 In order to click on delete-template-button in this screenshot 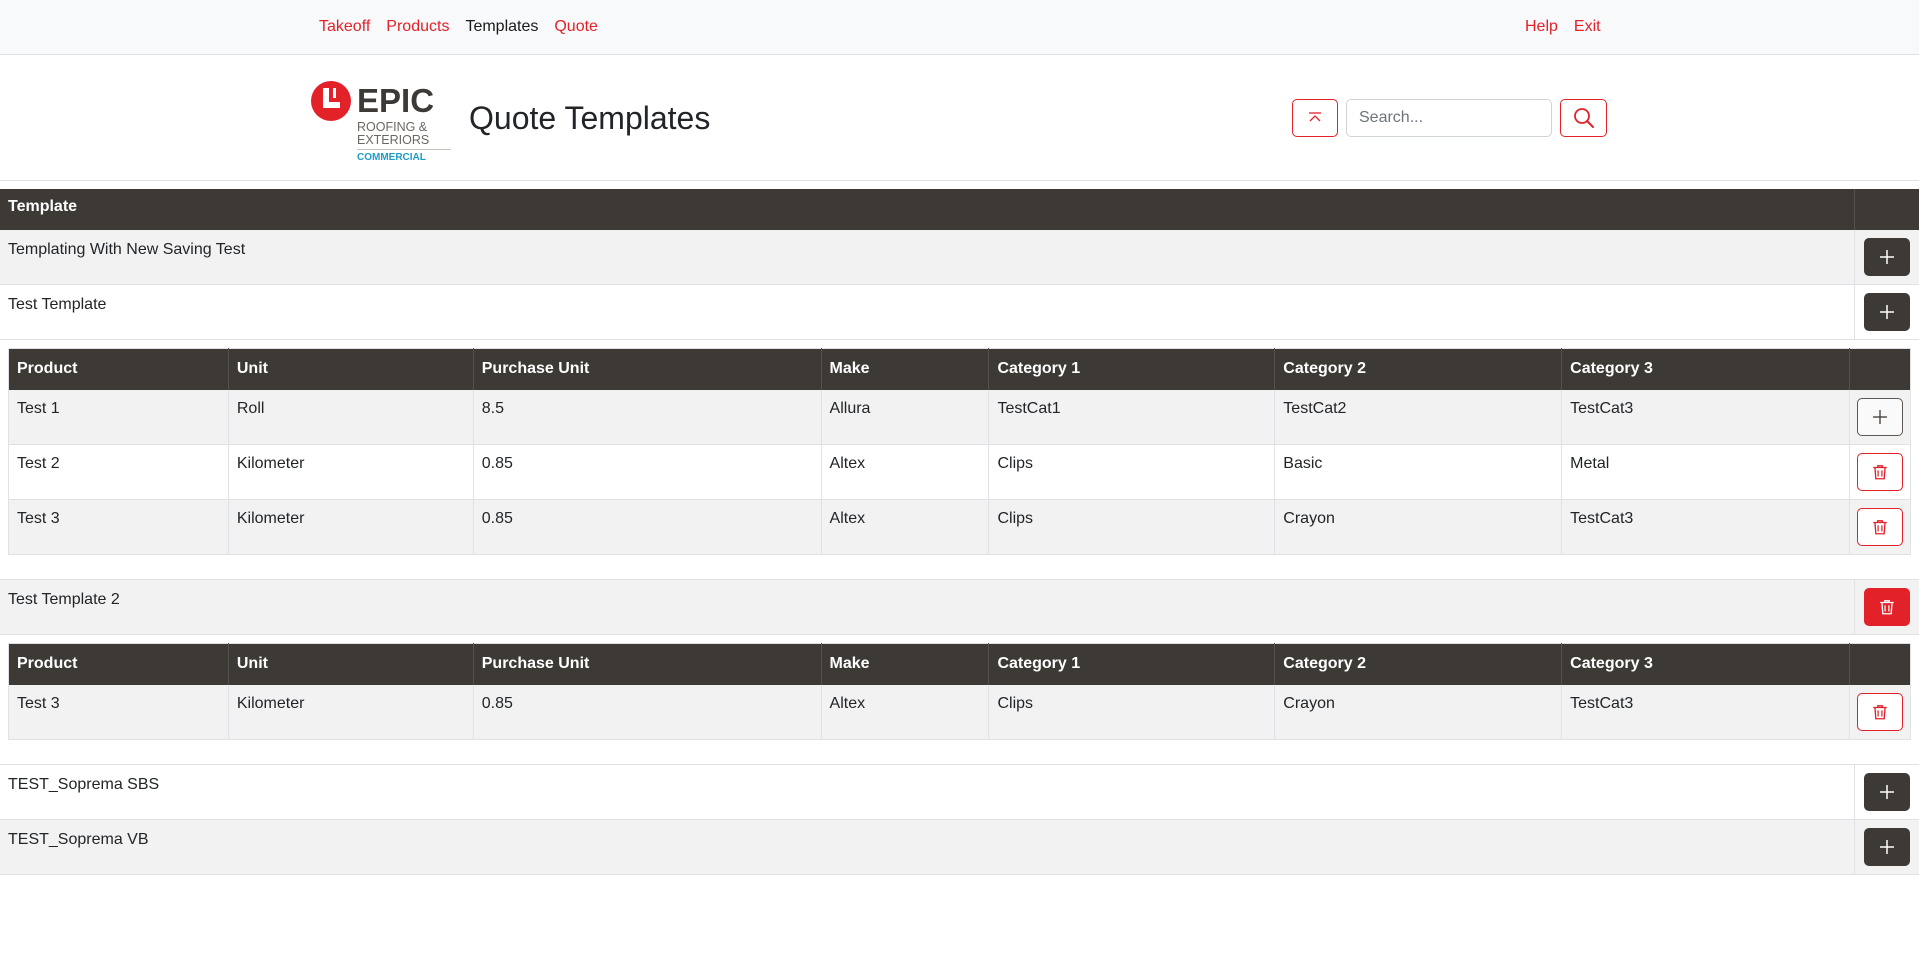, I will do `click(1887, 607)`.